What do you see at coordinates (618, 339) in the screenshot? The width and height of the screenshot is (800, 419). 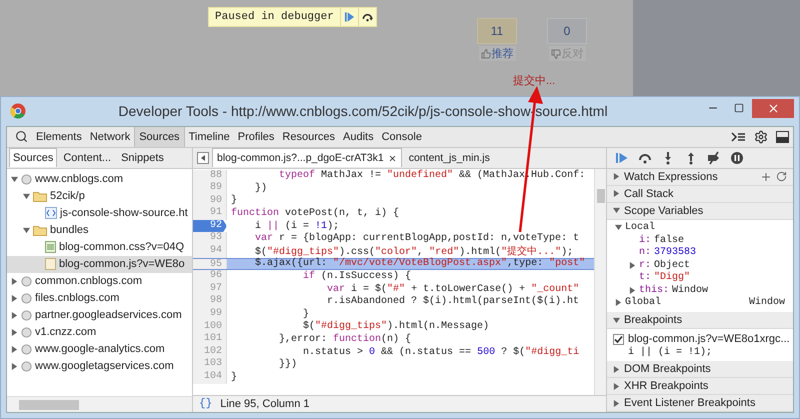 I see `breakpoint-checkbox` at bounding box center [618, 339].